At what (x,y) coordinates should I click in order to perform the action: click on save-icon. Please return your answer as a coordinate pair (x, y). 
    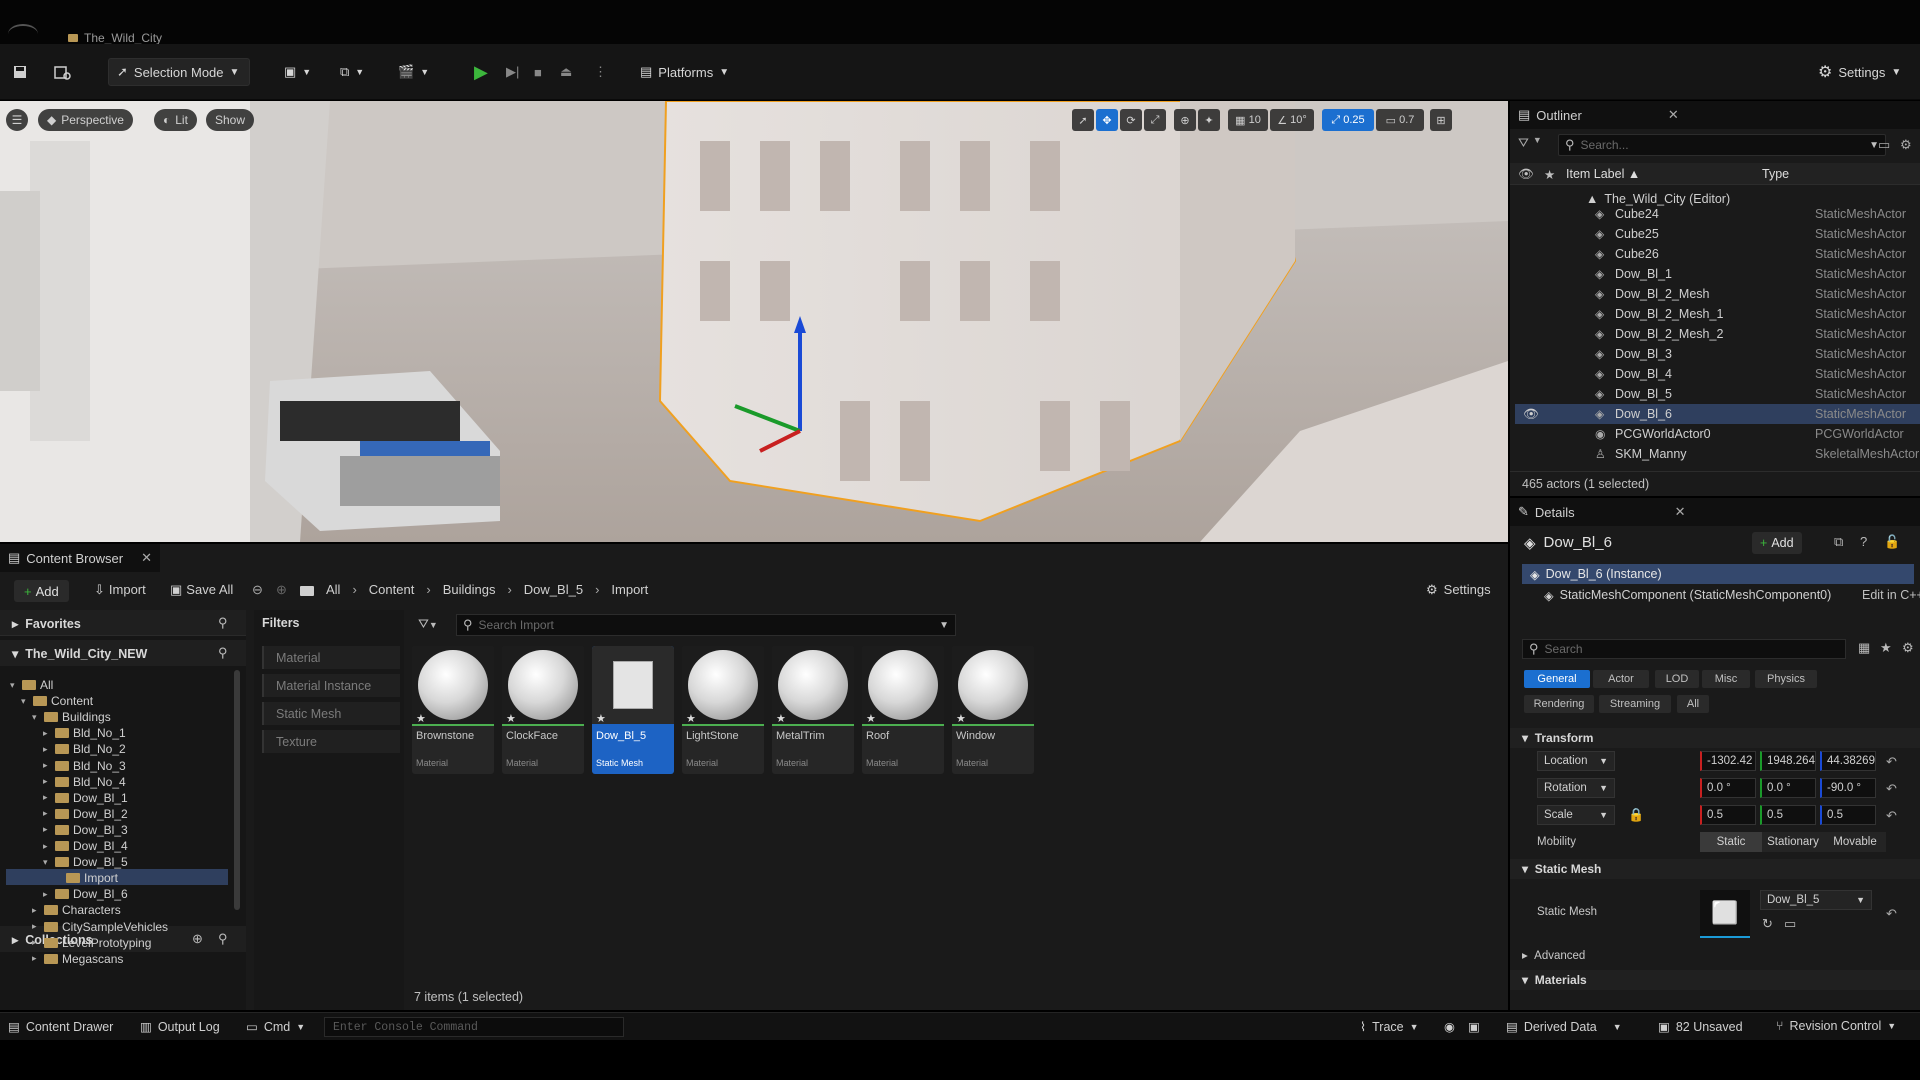
    Looking at the image, I should click on (20, 72).